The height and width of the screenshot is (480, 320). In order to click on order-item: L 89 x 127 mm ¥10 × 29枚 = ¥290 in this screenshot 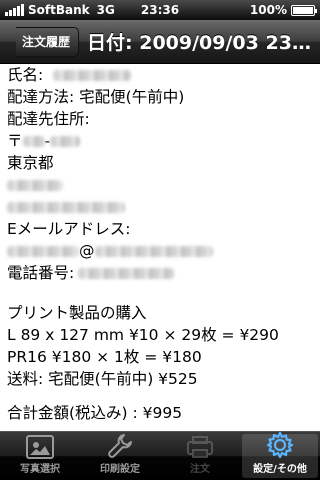, I will do `click(143, 335)`.